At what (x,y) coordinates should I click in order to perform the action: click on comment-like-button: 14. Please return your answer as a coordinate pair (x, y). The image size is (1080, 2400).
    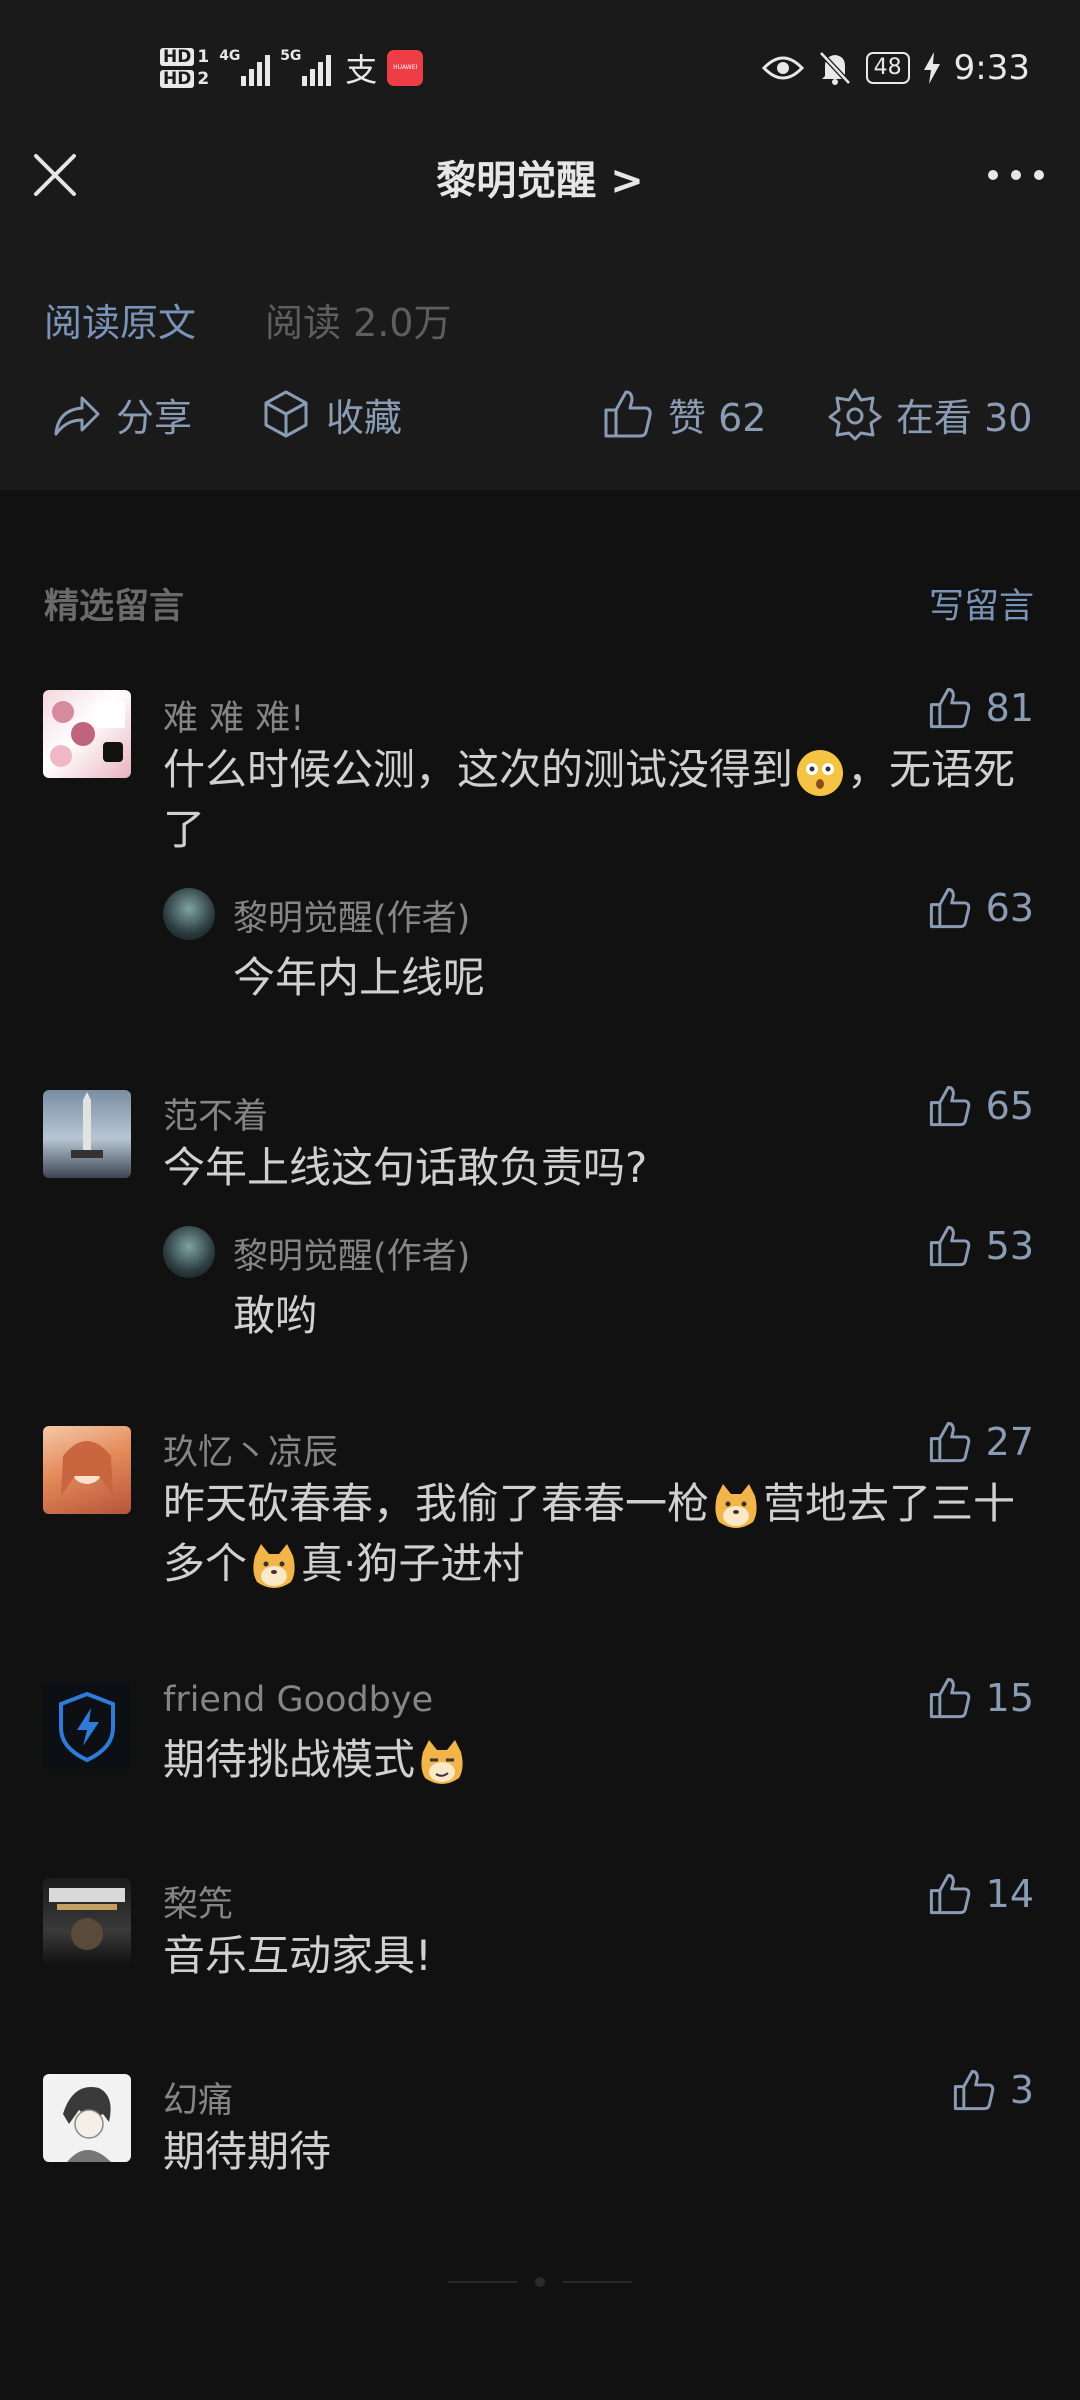
    Looking at the image, I should click on (981, 1894).